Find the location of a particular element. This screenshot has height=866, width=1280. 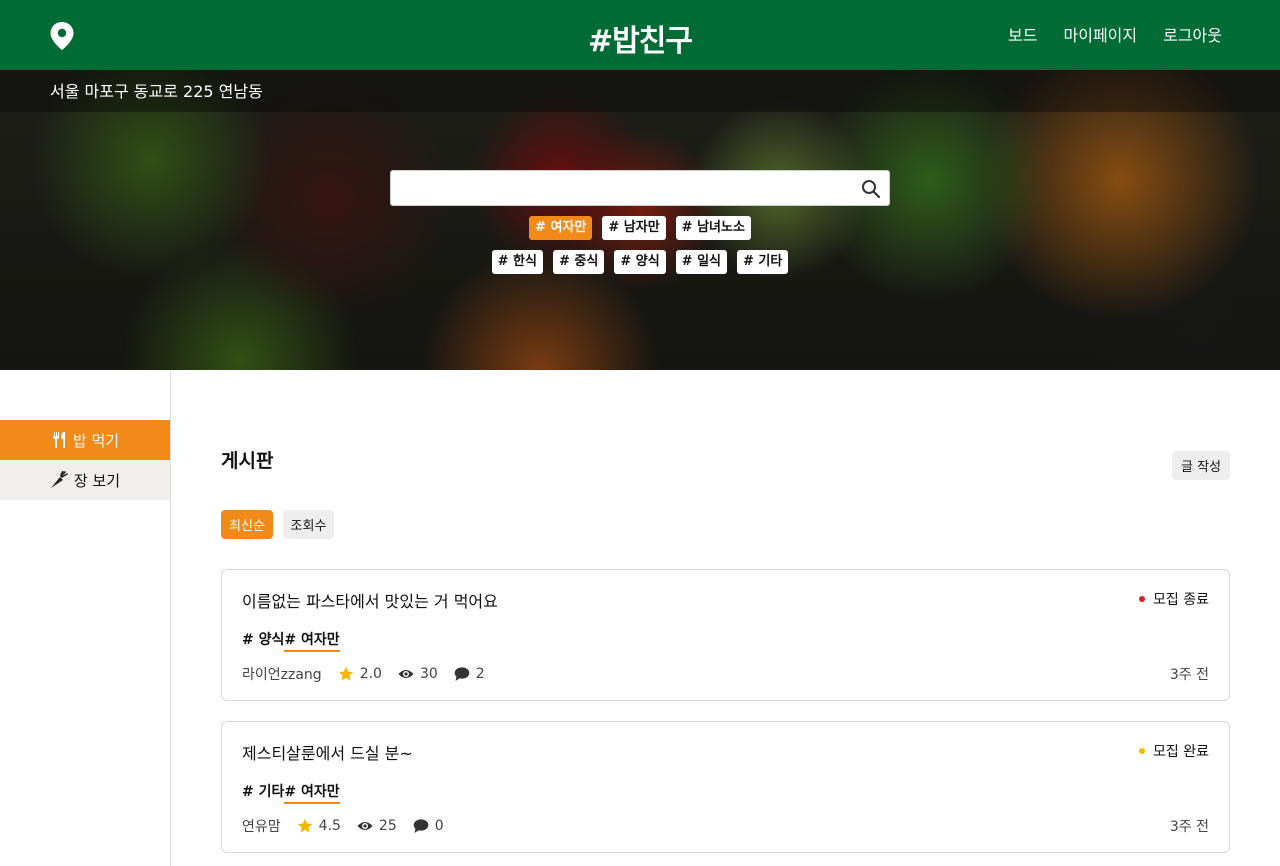

post-tags: # 기타 # 여자만 is located at coordinates (291, 792).